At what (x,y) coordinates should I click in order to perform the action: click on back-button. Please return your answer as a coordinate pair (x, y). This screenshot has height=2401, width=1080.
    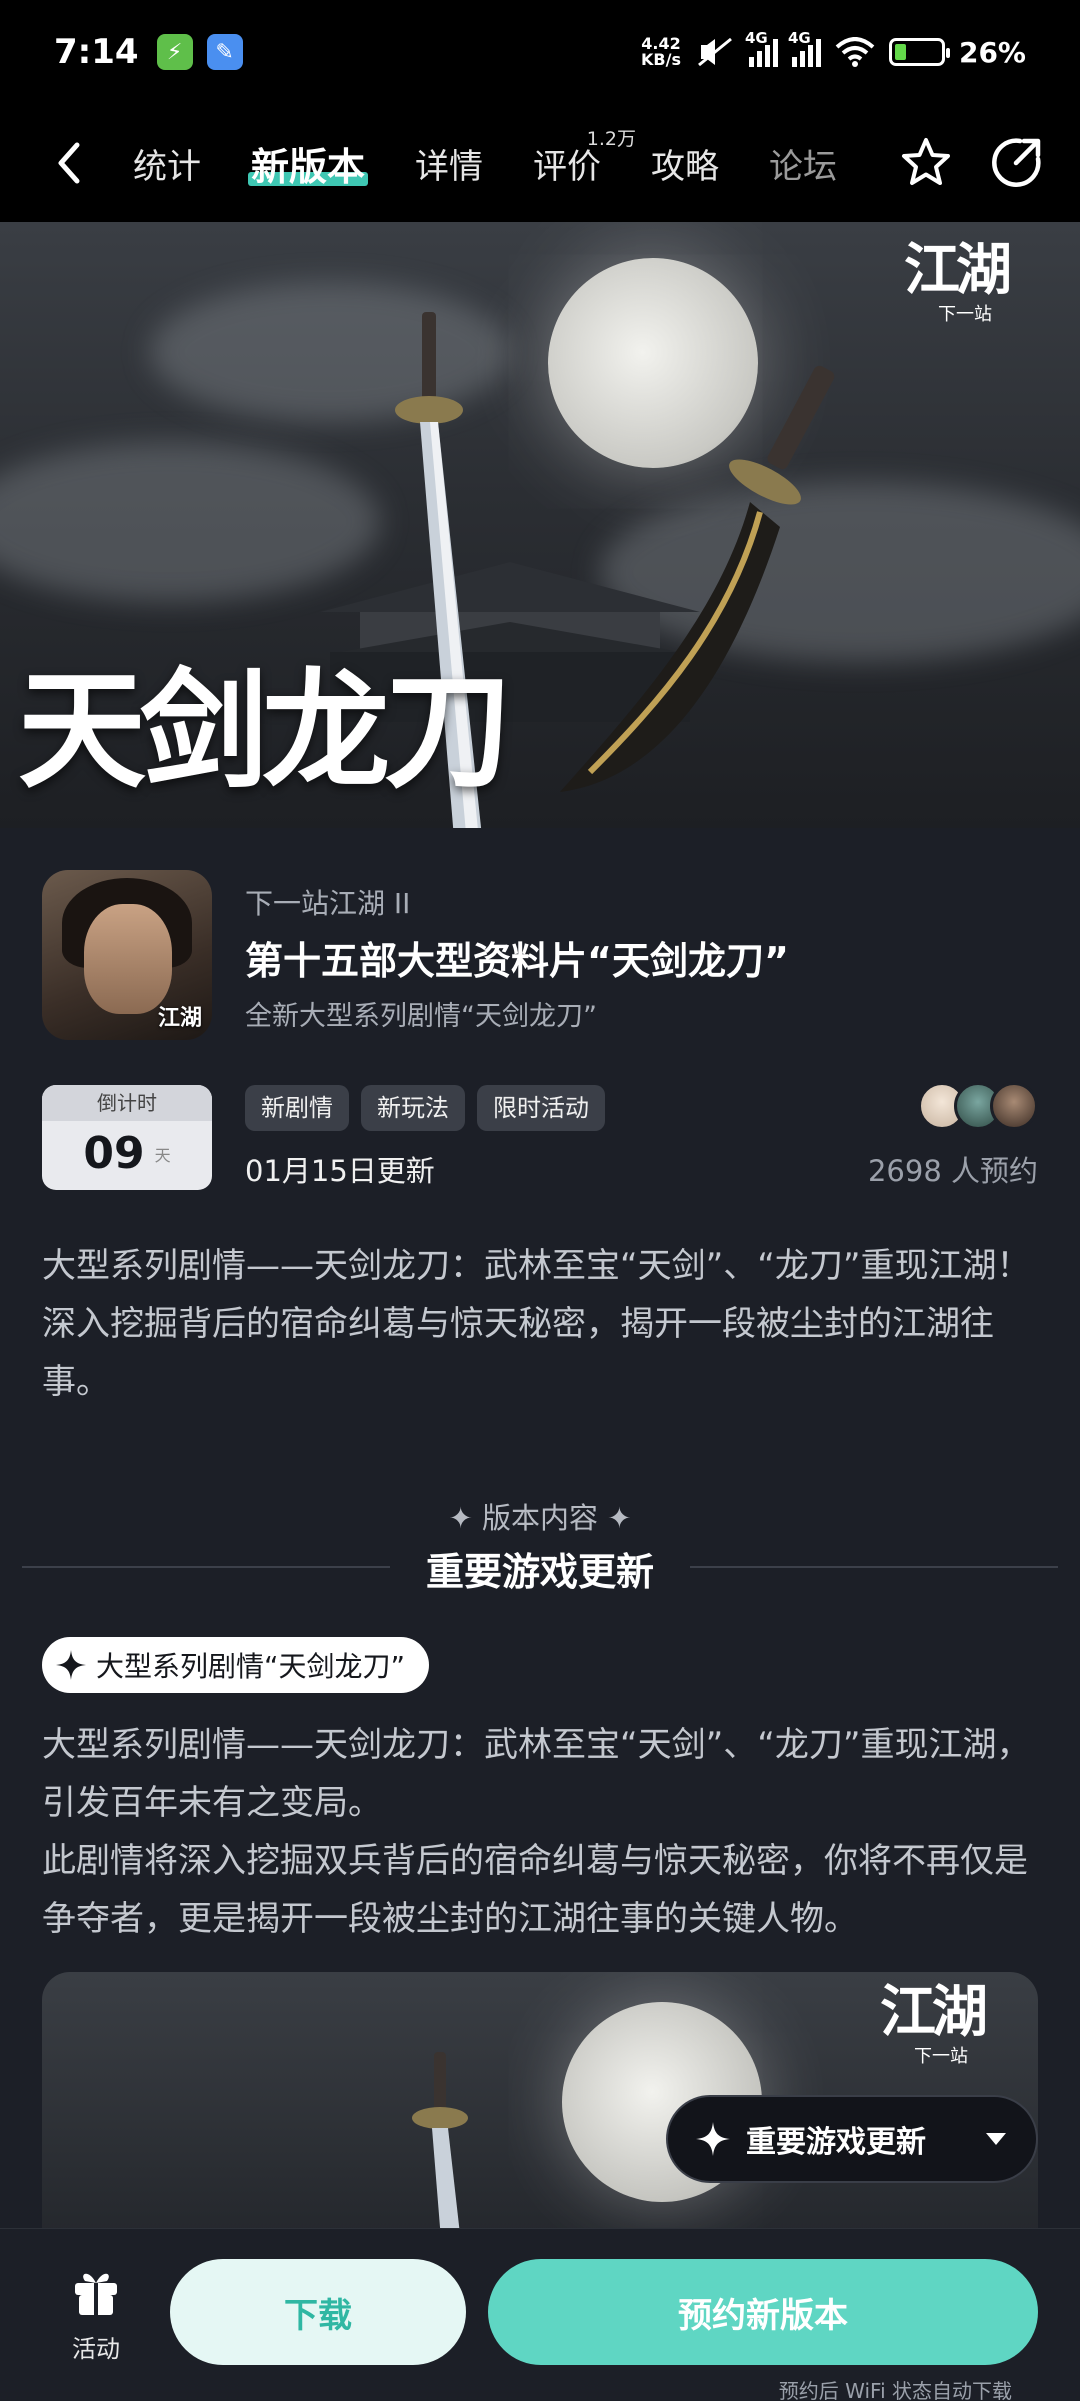
    Looking at the image, I should click on (68, 163).